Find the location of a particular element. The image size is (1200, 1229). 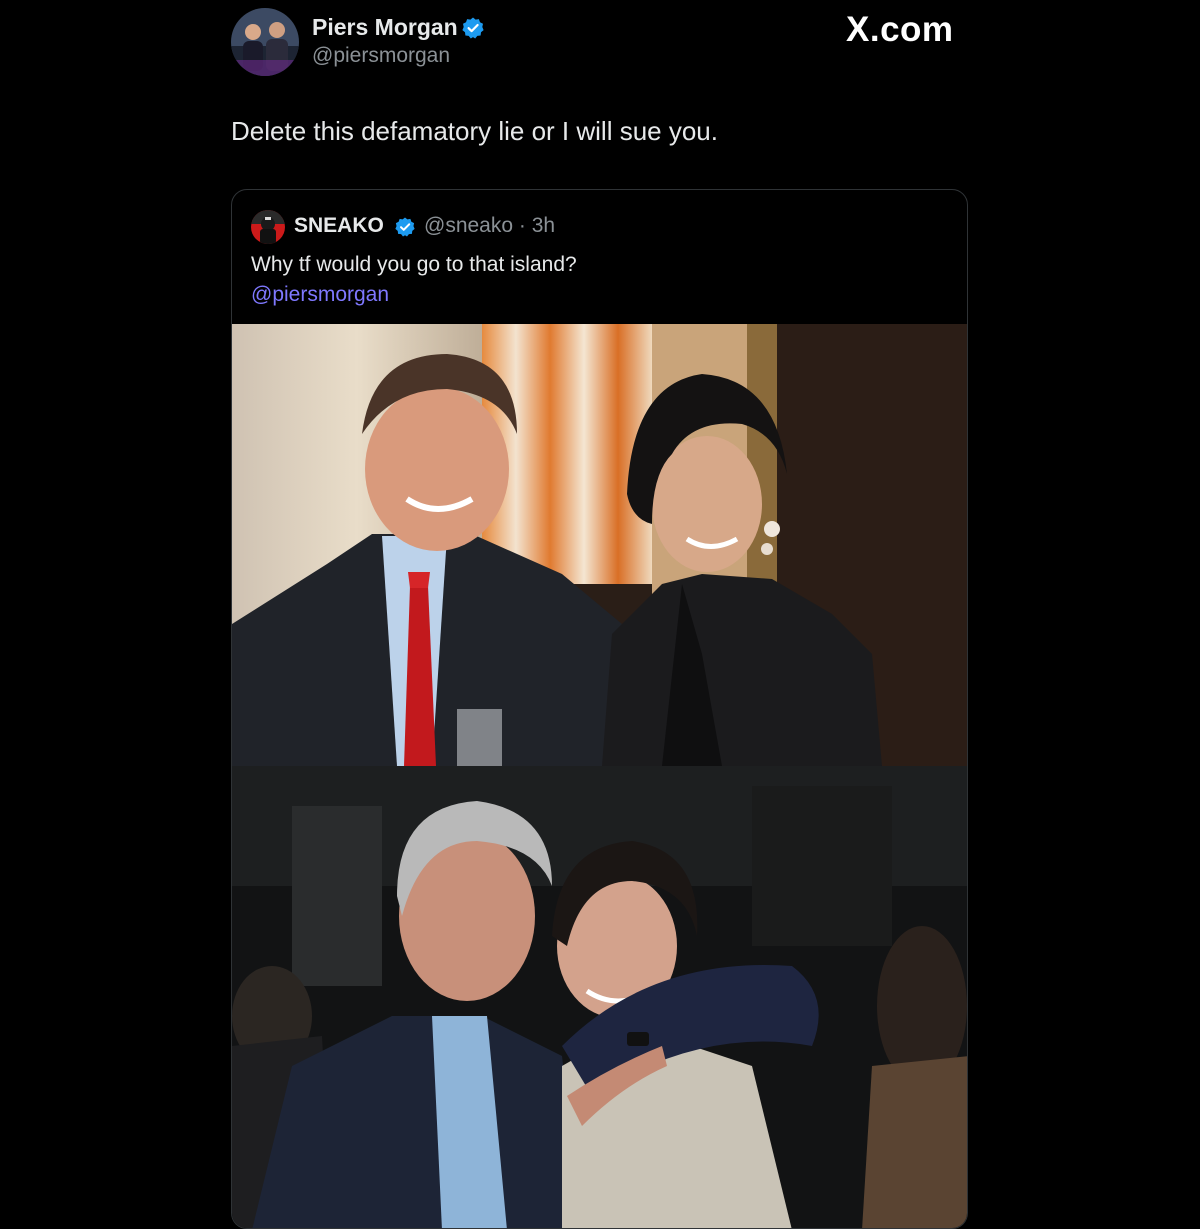

quoted-author-avatar is located at coordinates (268, 227).